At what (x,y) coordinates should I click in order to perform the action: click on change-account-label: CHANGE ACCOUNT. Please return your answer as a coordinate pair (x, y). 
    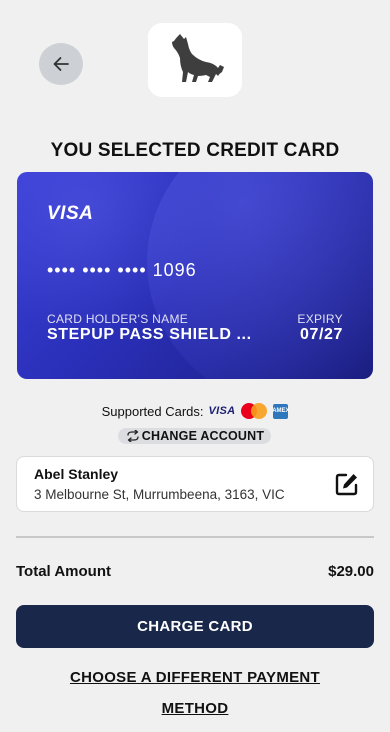
    Looking at the image, I should click on (203, 436).